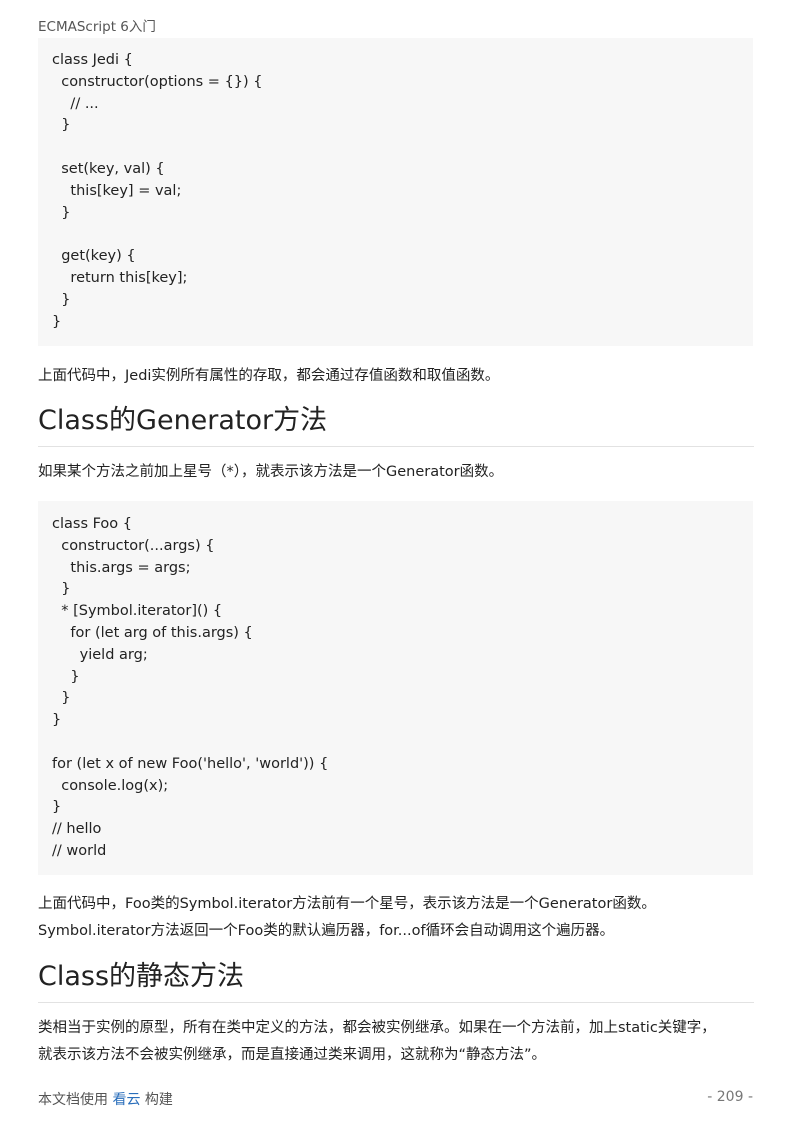 This screenshot has height=1123, width=793. I want to click on paragraph-accessor-summary: 上面代码中，Jedi实例所有属性的存取，都会通过存值函数和取值函数。, so click(269, 376).